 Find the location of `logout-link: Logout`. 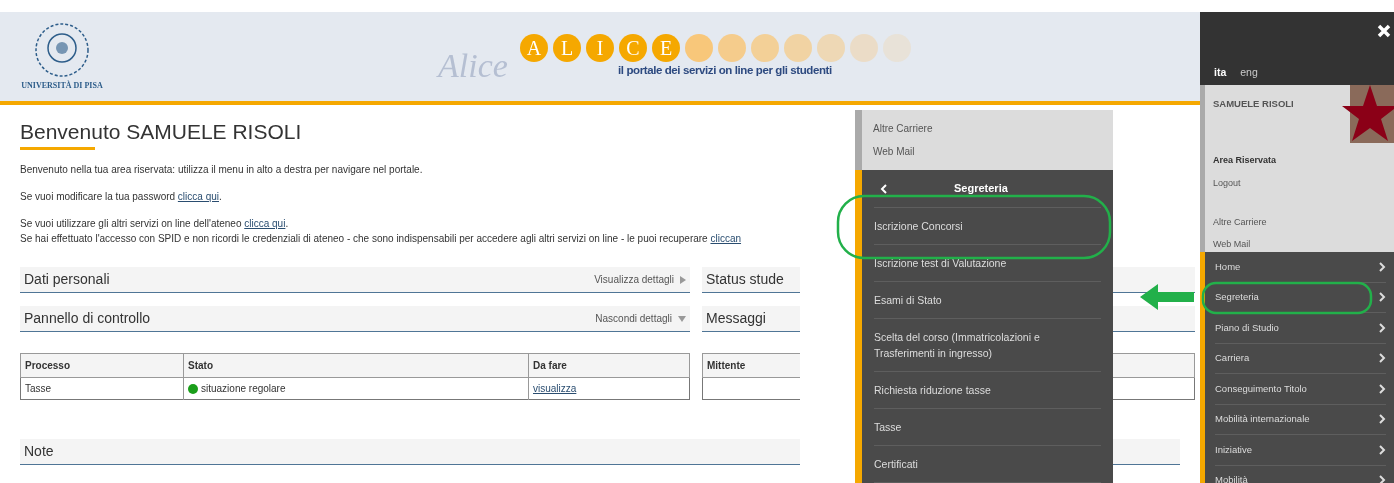

logout-link: Logout is located at coordinates (1303, 183).